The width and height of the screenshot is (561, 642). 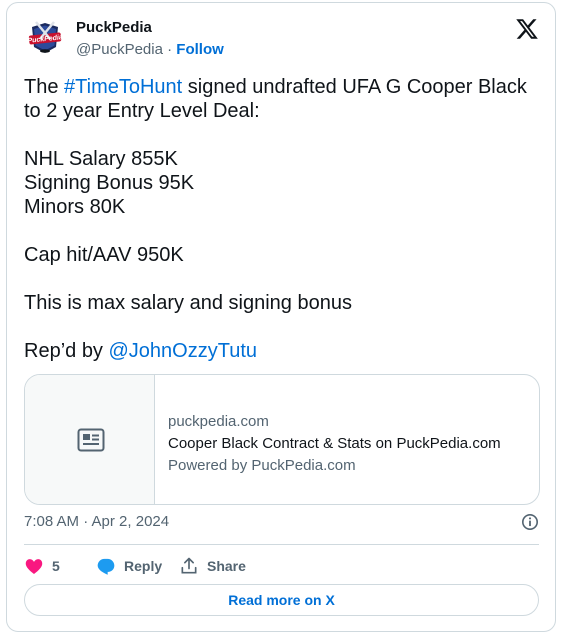 I want to click on follow-button: Follow, so click(x=200, y=49).